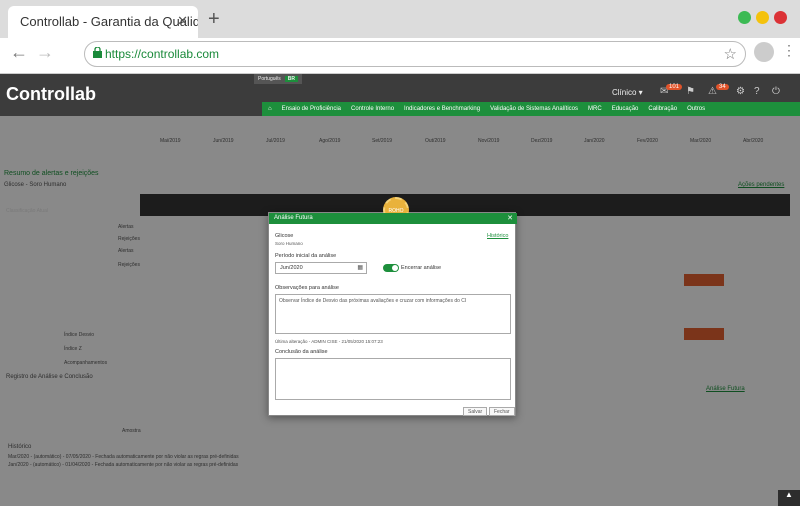 This screenshot has width=800, height=506. I want to click on history-link: Histórico, so click(497, 236).